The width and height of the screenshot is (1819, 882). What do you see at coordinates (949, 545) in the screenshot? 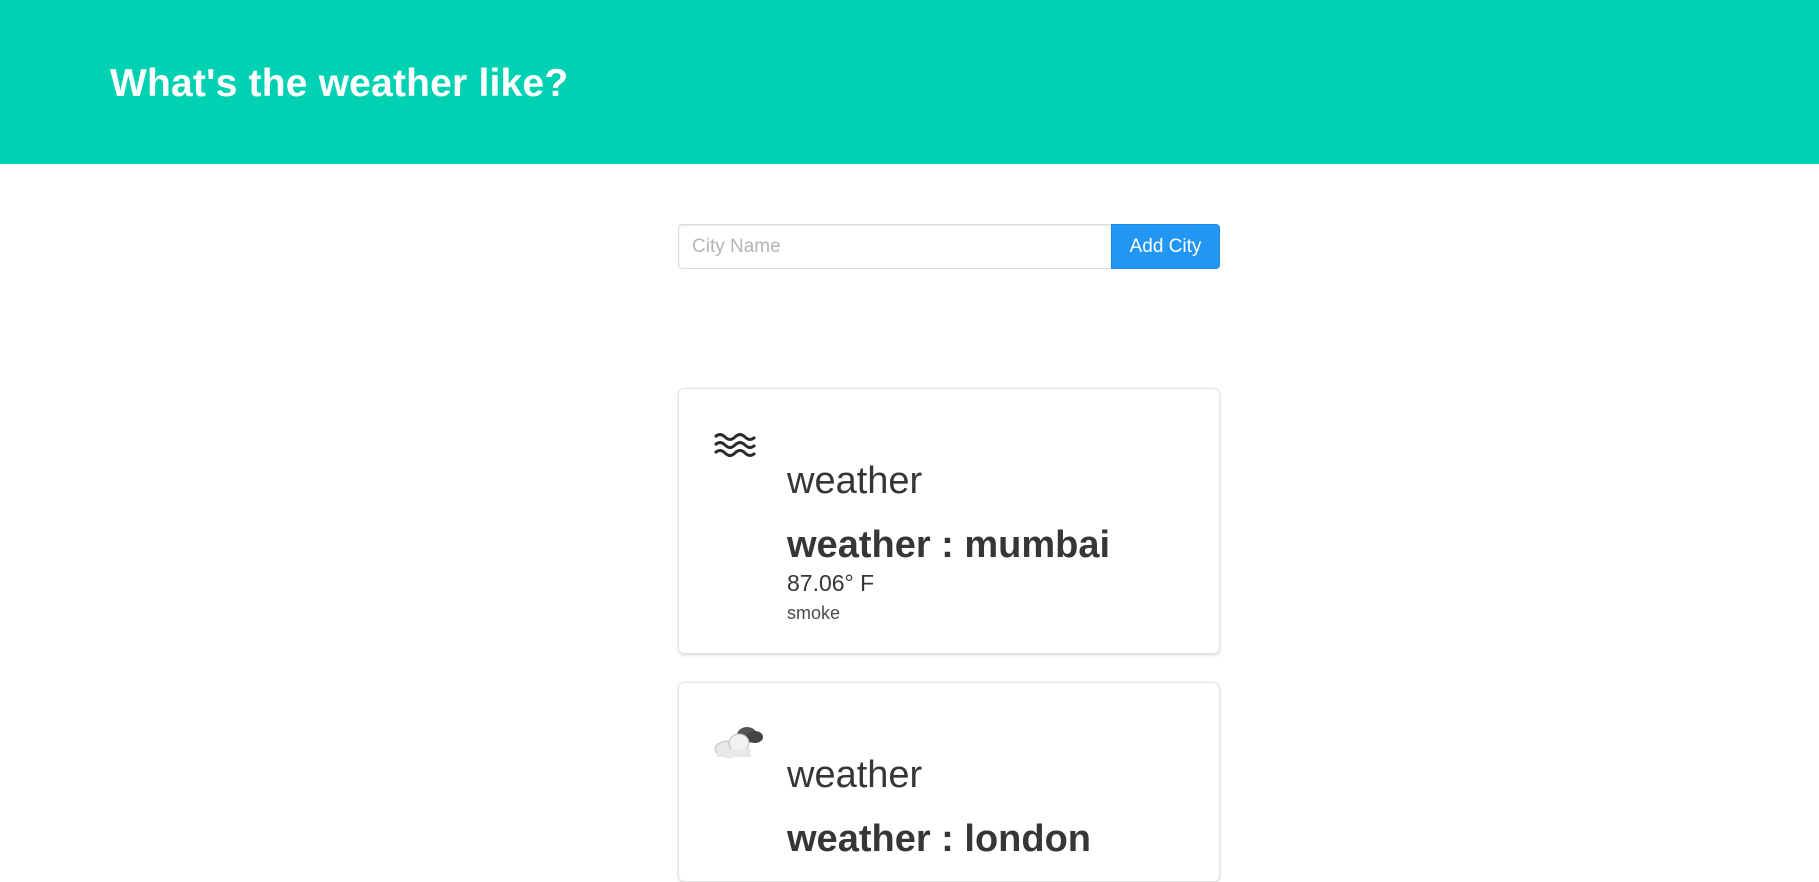
I see `card-city-title: weather : mumbai` at bounding box center [949, 545].